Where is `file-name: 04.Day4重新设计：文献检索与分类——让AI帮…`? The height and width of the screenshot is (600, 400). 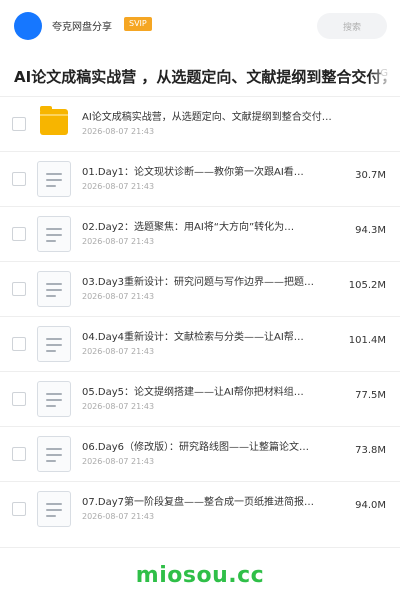
file-name: 04.Day4重新设计：文献检索与分类——让AI帮… is located at coordinates (212, 335).